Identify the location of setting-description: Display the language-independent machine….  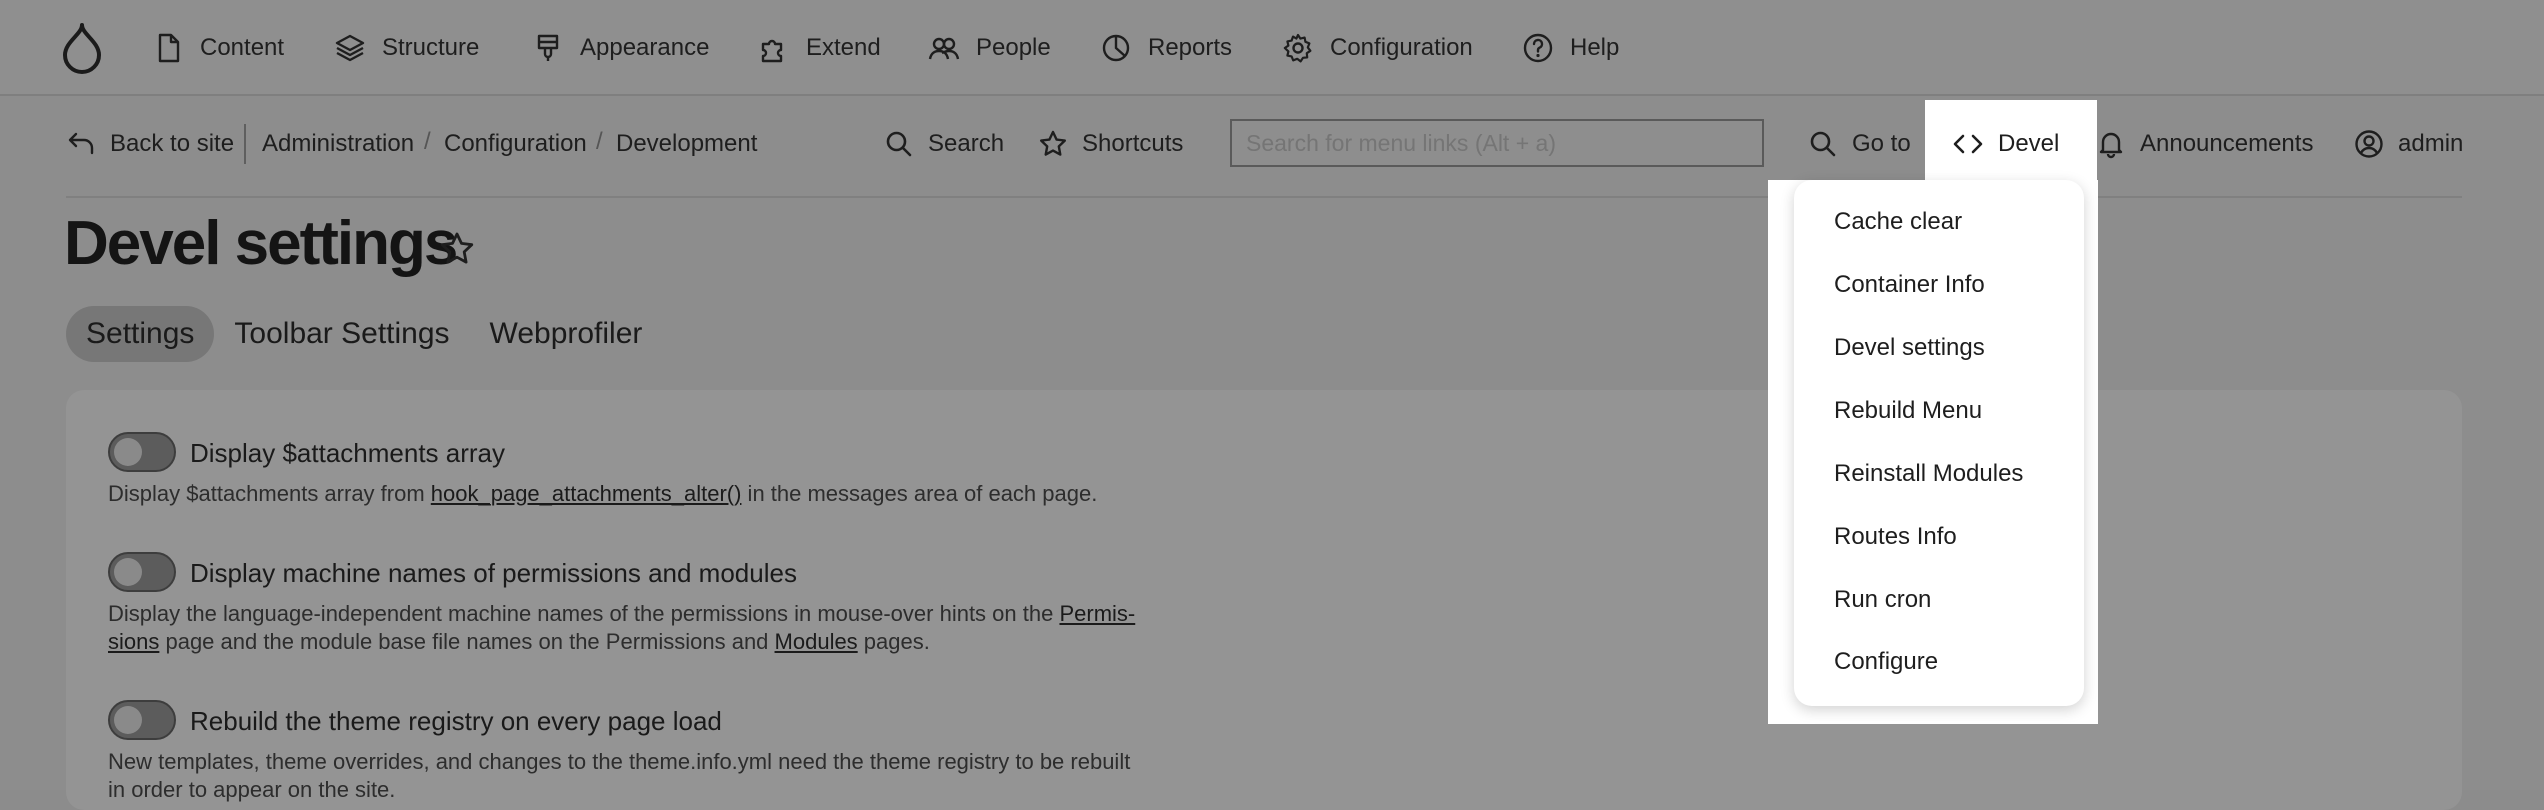
(658, 628).